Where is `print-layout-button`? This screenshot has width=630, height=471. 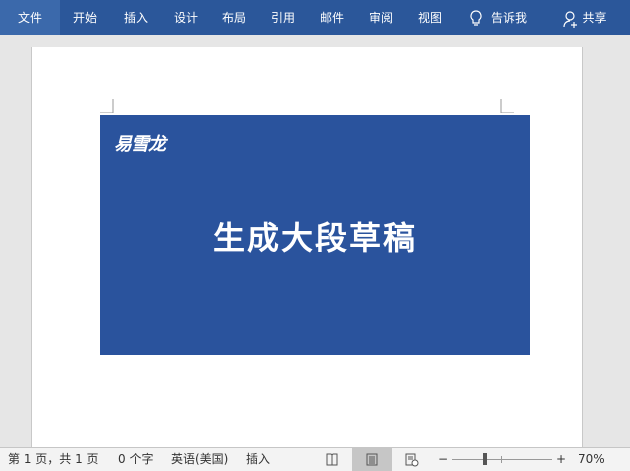 print-layout-button is located at coordinates (372, 459).